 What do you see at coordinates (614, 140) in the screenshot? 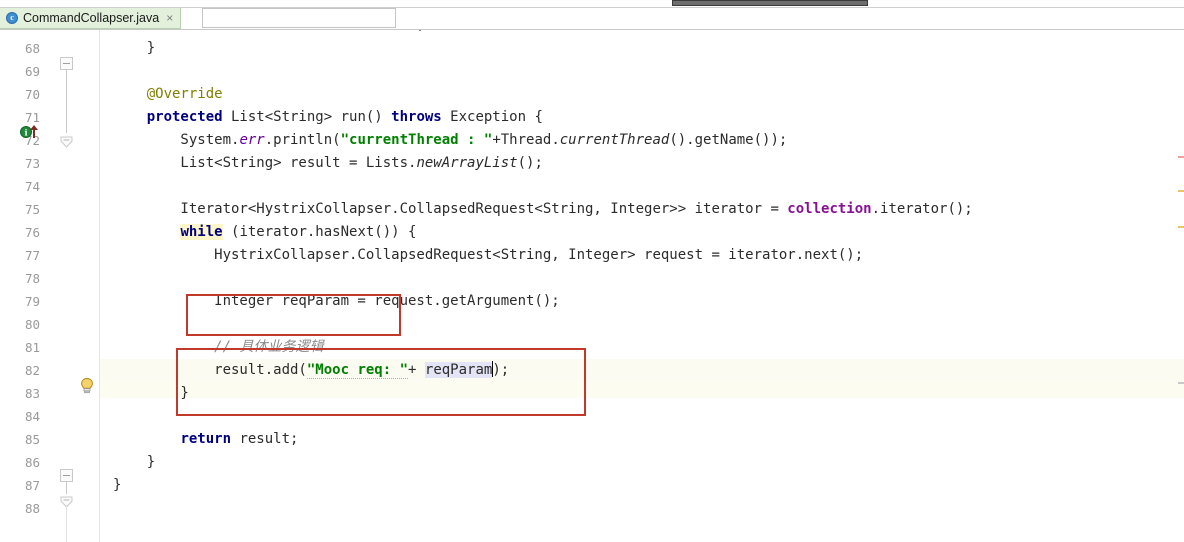
I see `code-token-currentthread: currentThread` at bounding box center [614, 140].